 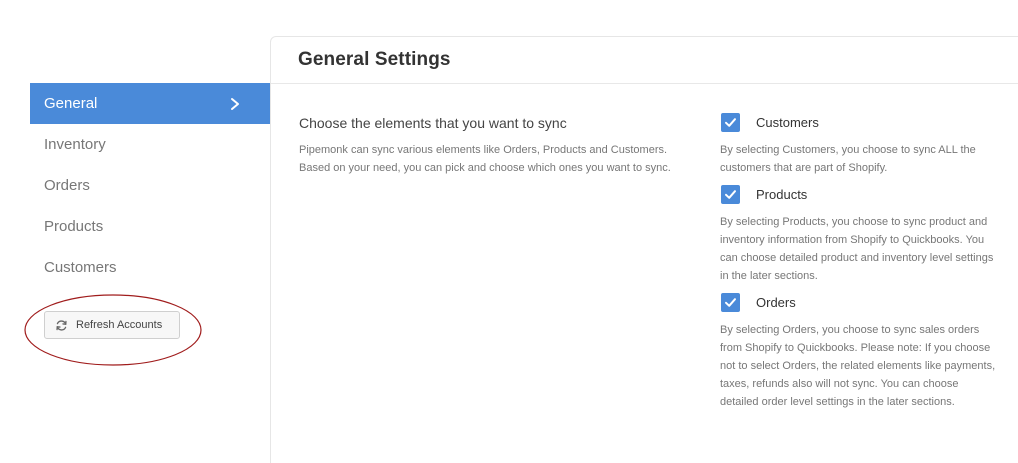 What do you see at coordinates (119, 325) in the screenshot?
I see `refresh-accounts-label: Refresh Accounts` at bounding box center [119, 325].